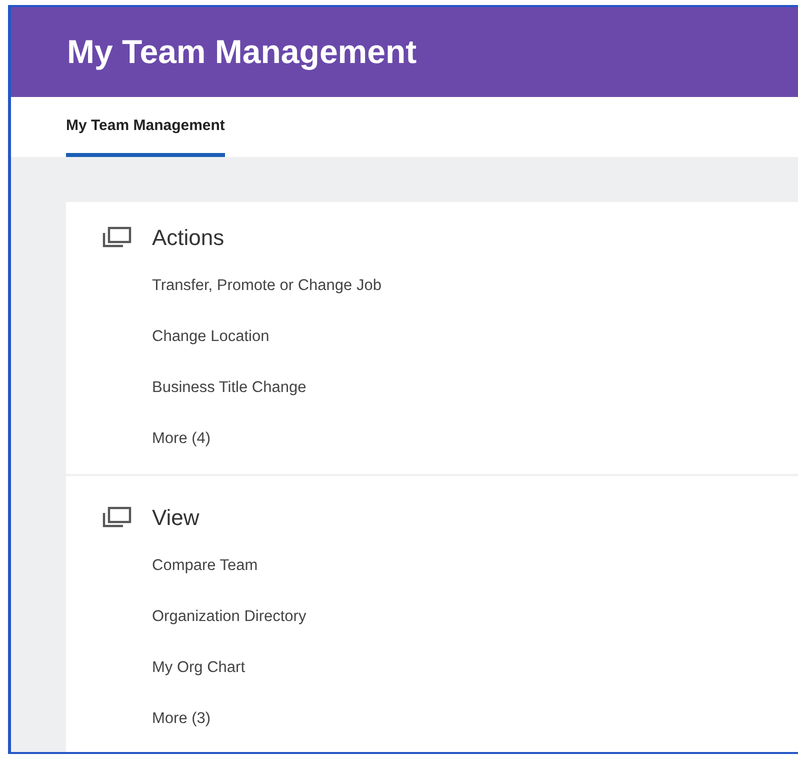 The image size is (798, 757). I want to click on action-link: Compare Team, so click(205, 565).